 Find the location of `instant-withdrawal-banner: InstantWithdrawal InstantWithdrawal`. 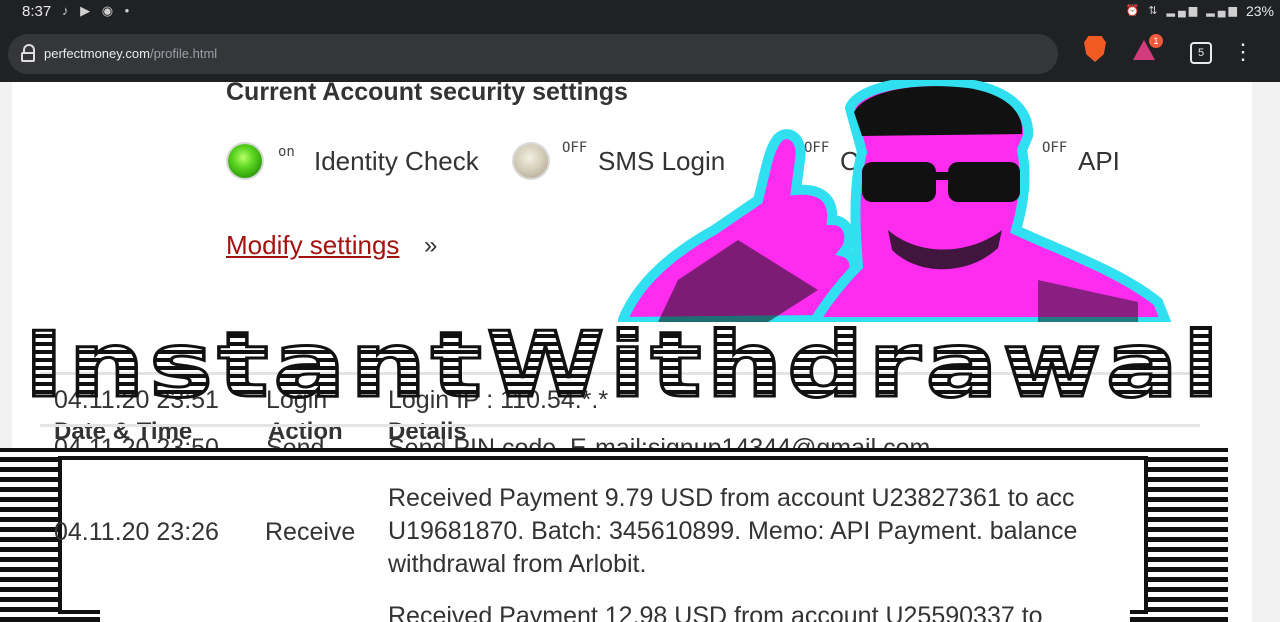

instant-withdrawal-banner: InstantWithdrawal InstantWithdrawal is located at coordinates (624, 363).